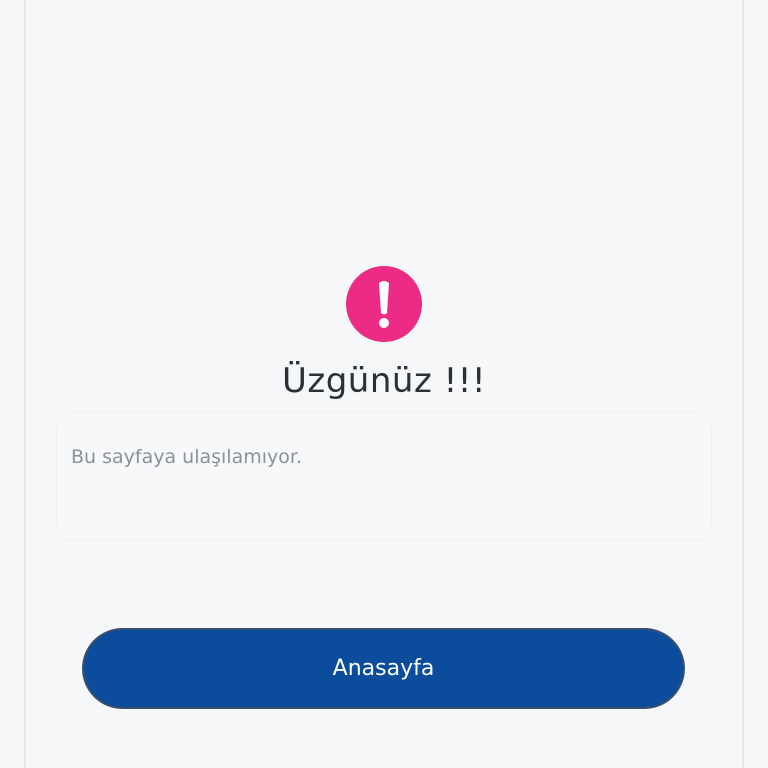 This screenshot has height=768, width=768. Describe the element at coordinates (383, 668) in the screenshot. I see `home-button: Anasayfa` at that location.